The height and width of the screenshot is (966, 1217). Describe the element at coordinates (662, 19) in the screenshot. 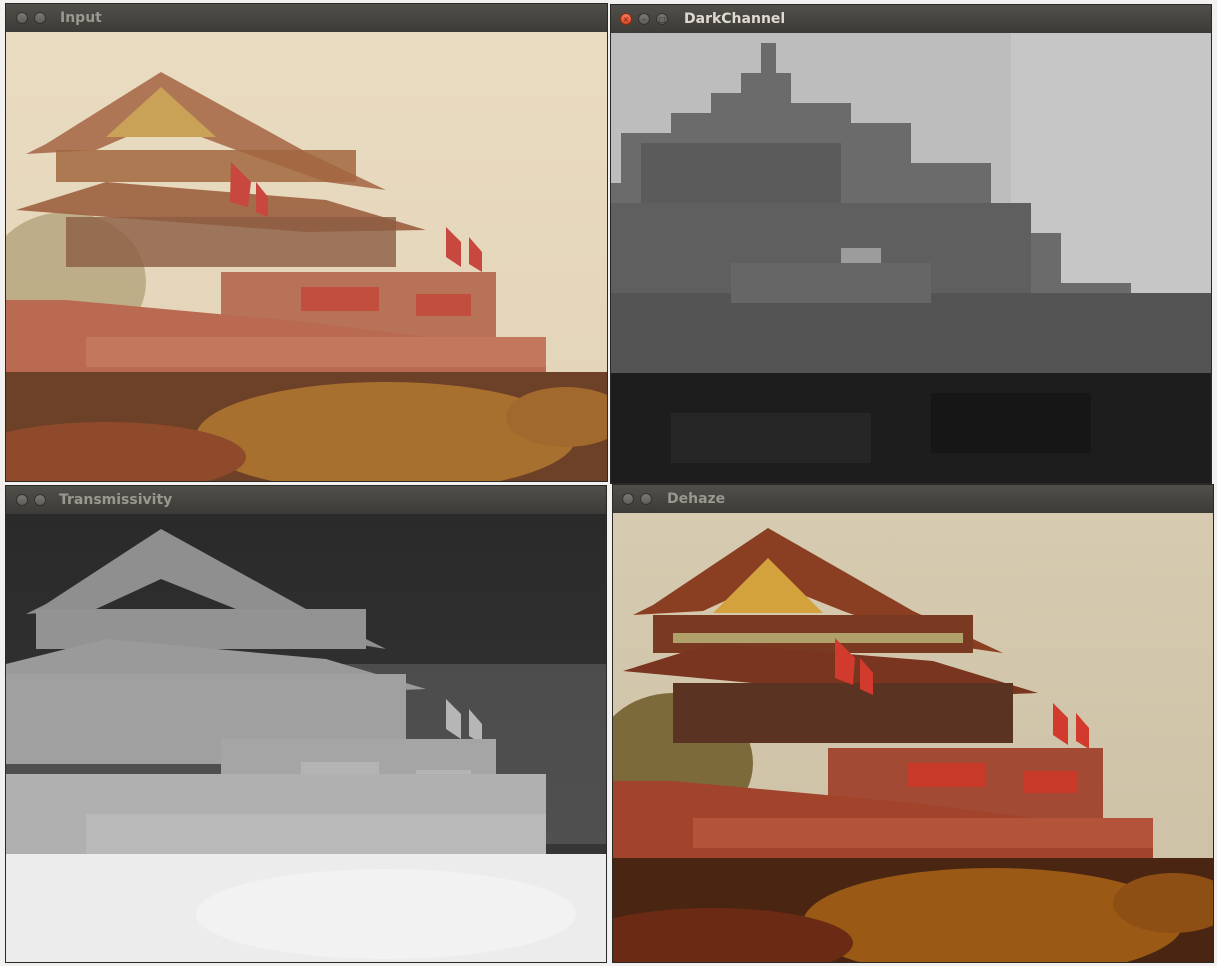

I see `maximize-icon: □` at that location.